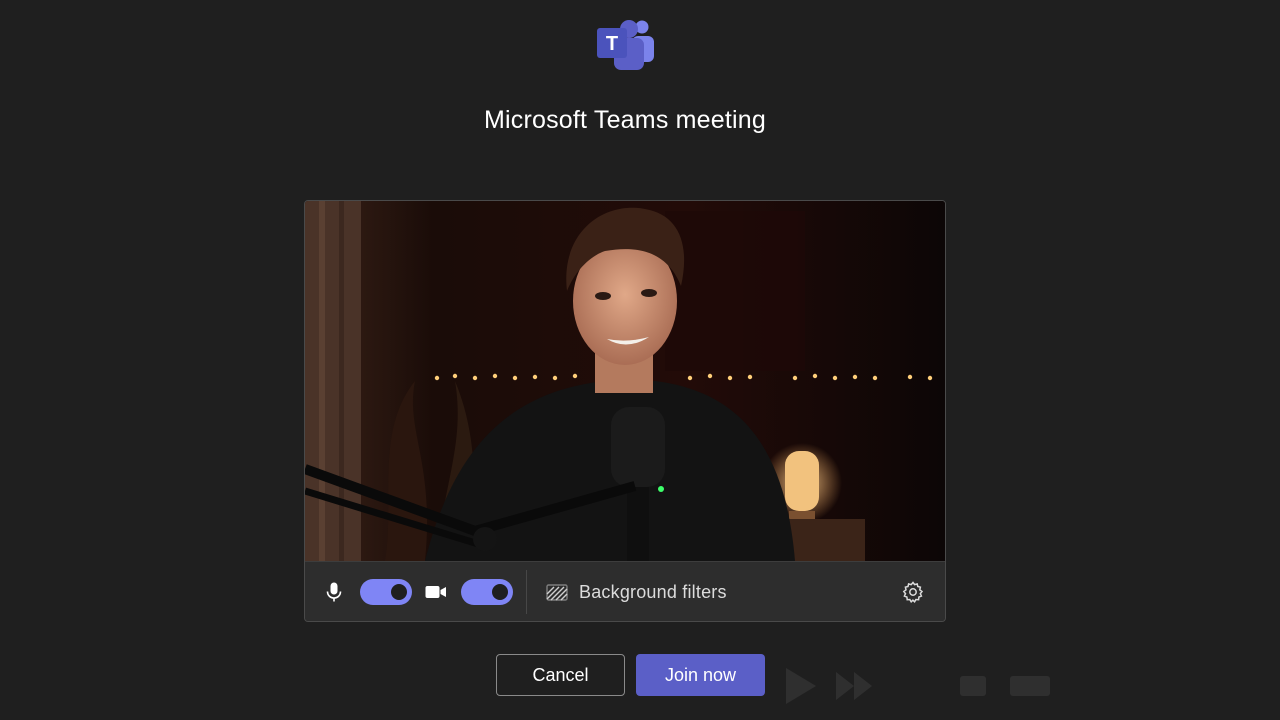 This screenshot has width=1280, height=720. I want to click on microphone-toggle, so click(386, 592).